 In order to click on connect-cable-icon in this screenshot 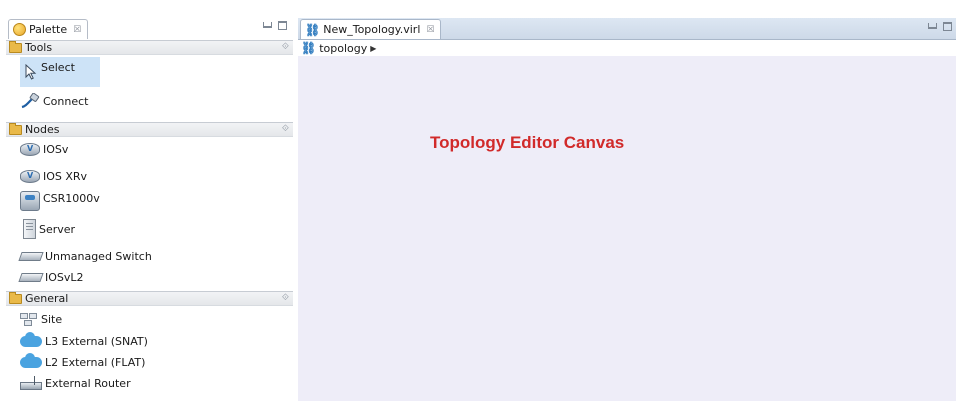, I will do `click(30, 101)`.